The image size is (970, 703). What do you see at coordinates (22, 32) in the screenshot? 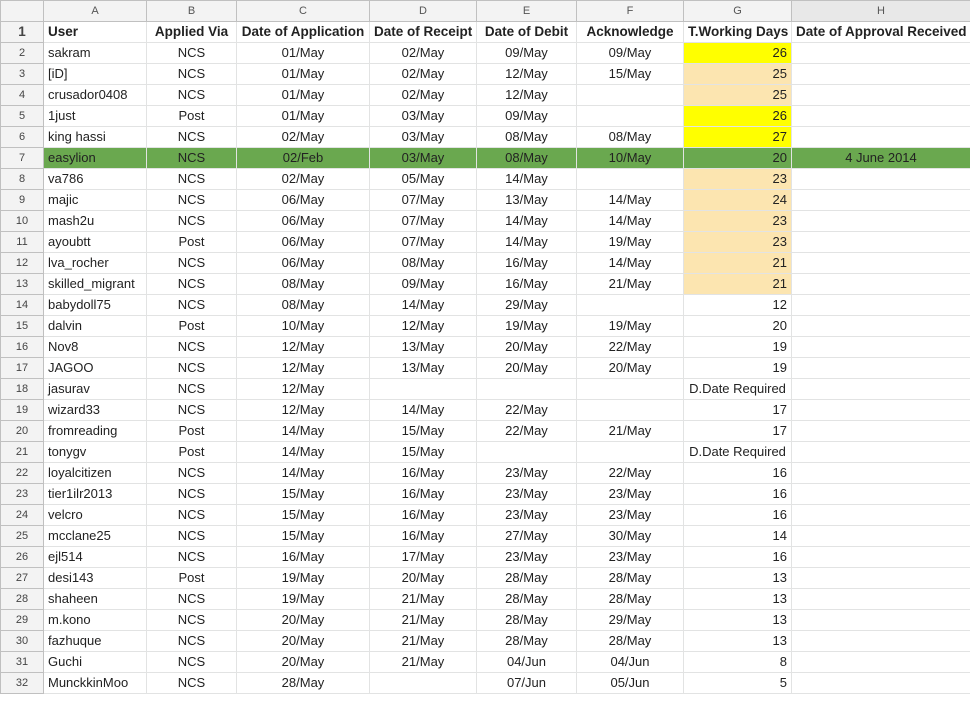
I see `row-header-1: 1` at bounding box center [22, 32].